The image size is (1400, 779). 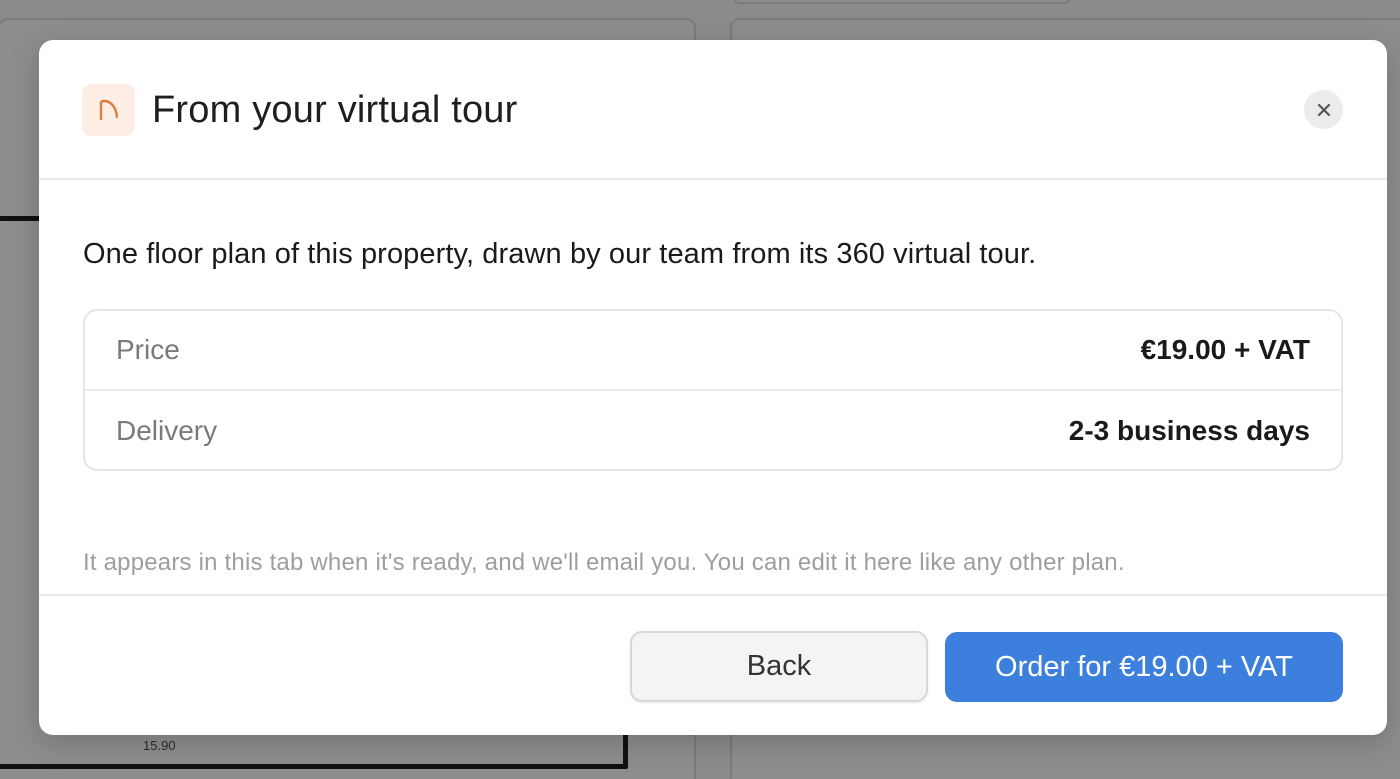 What do you see at coordinates (167, 430) in the screenshot?
I see `delivery-label: Delivery` at bounding box center [167, 430].